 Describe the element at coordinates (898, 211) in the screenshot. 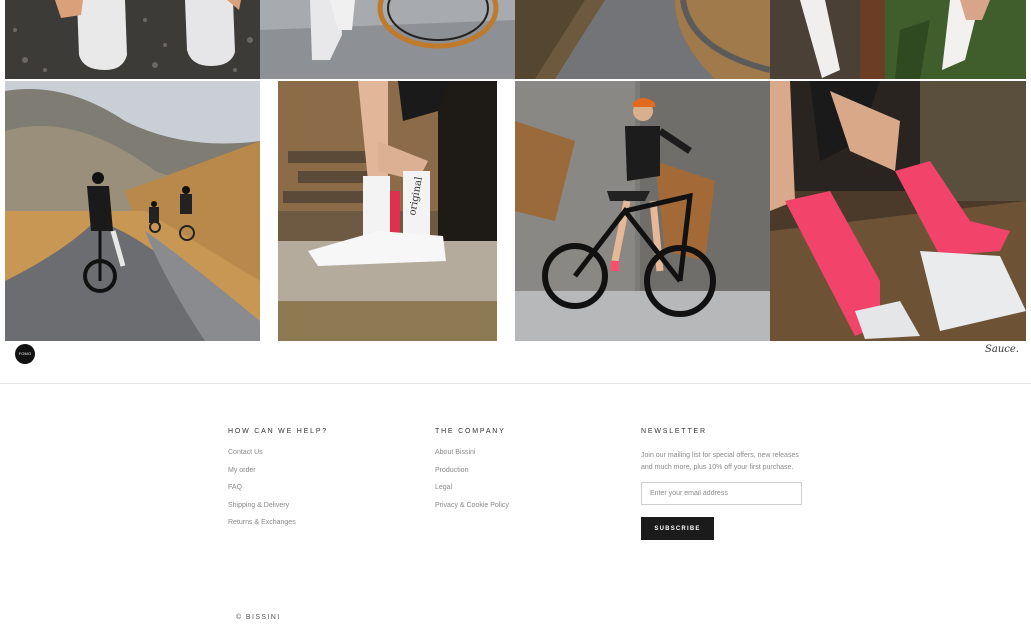

I see `gallery-photo-pink-socks` at that location.